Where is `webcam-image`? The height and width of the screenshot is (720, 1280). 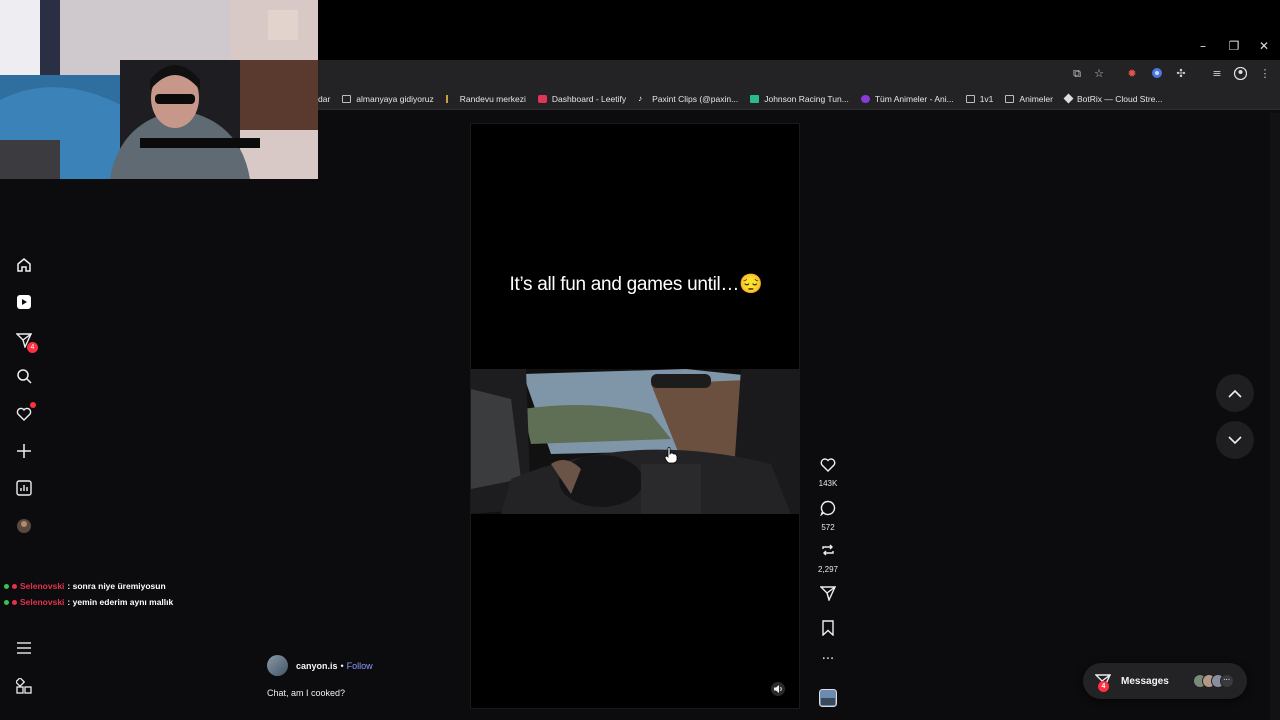 webcam-image is located at coordinates (159, 89).